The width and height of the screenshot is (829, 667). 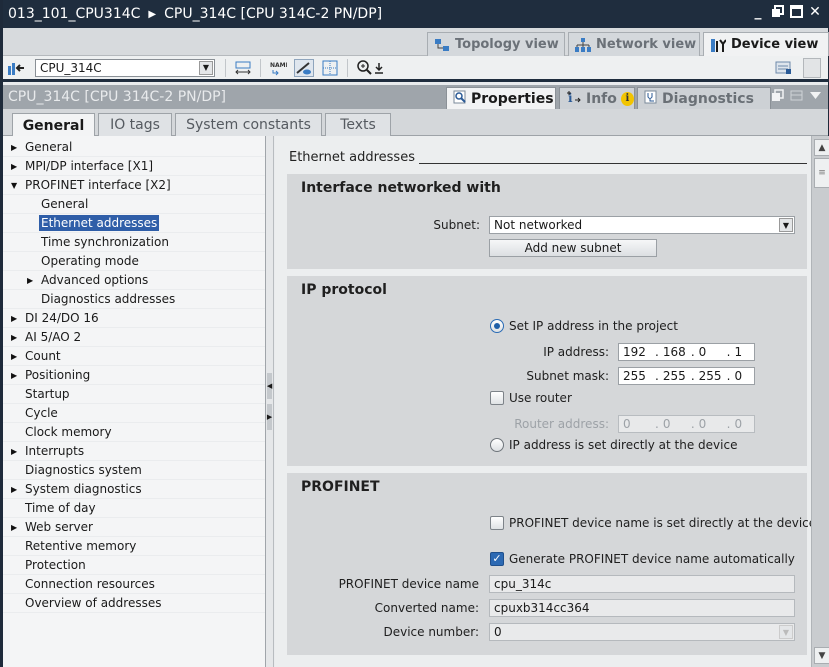 I want to click on tree-item: Cycle, so click(x=134, y=413).